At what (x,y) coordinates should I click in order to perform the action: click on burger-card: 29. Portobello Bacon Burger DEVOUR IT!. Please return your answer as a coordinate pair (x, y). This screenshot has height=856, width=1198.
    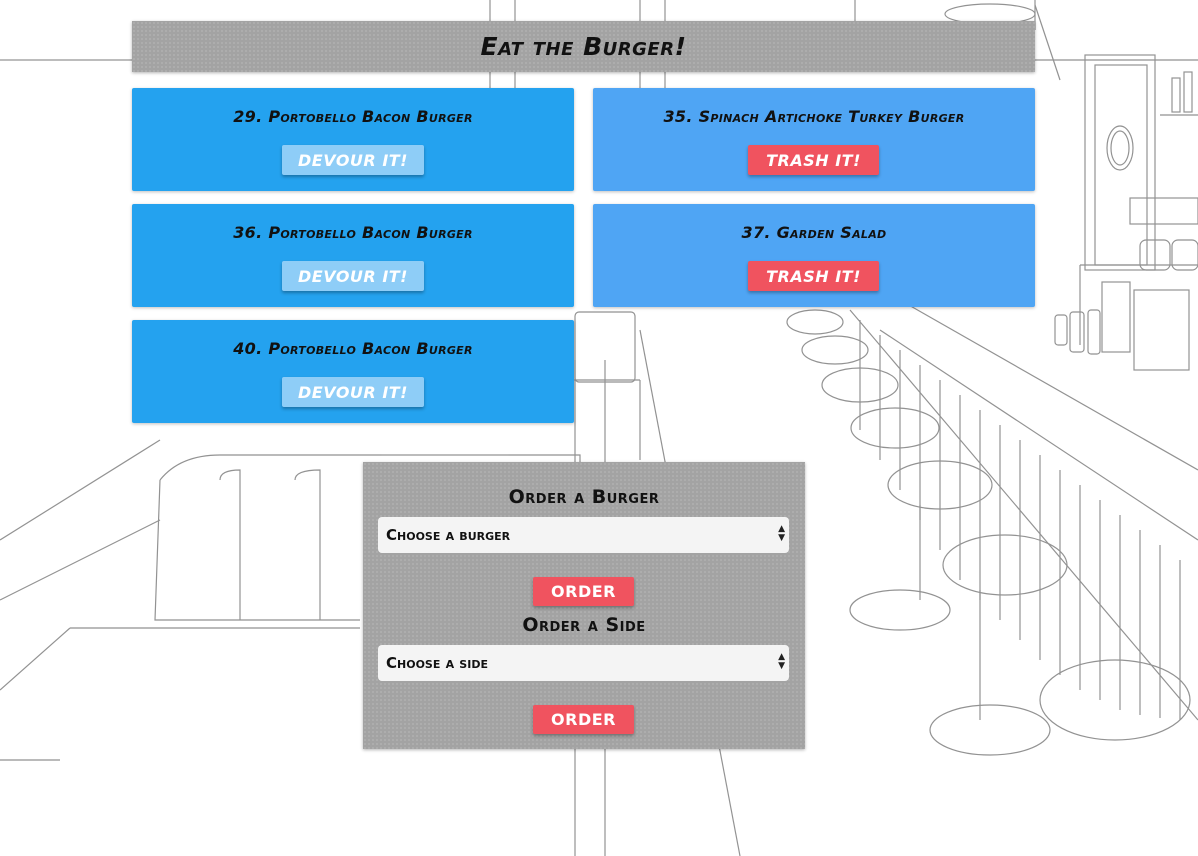
    Looking at the image, I should click on (353, 139).